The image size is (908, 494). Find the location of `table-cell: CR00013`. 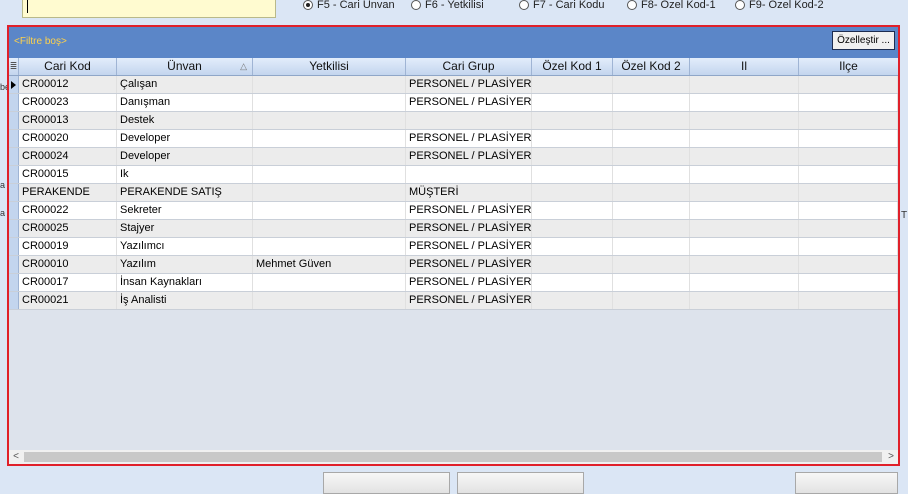

table-cell: CR00013 is located at coordinates (68, 120).